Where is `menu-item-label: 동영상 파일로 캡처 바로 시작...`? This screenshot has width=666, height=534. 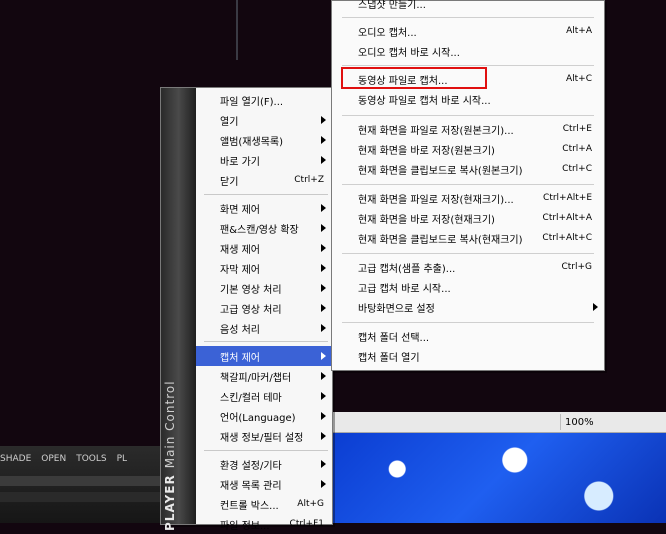
menu-item-label: 동영상 파일로 캡처 바로 시작... is located at coordinates (424, 101).